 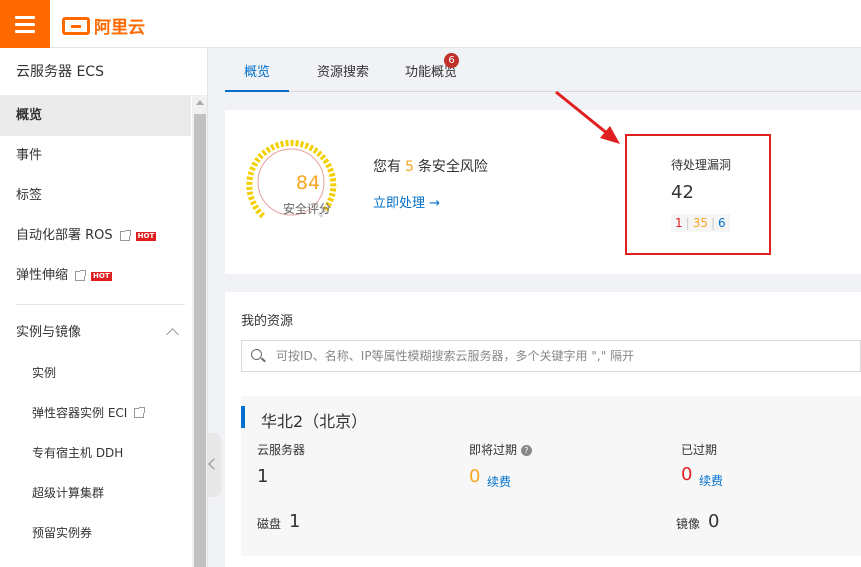 What do you see at coordinates (698, 194) in the screenshot?
I see `pending-vulnerabilities-box: 待处理漏洞 42 1 | 35 | 6` at bounding box center [698, 194].